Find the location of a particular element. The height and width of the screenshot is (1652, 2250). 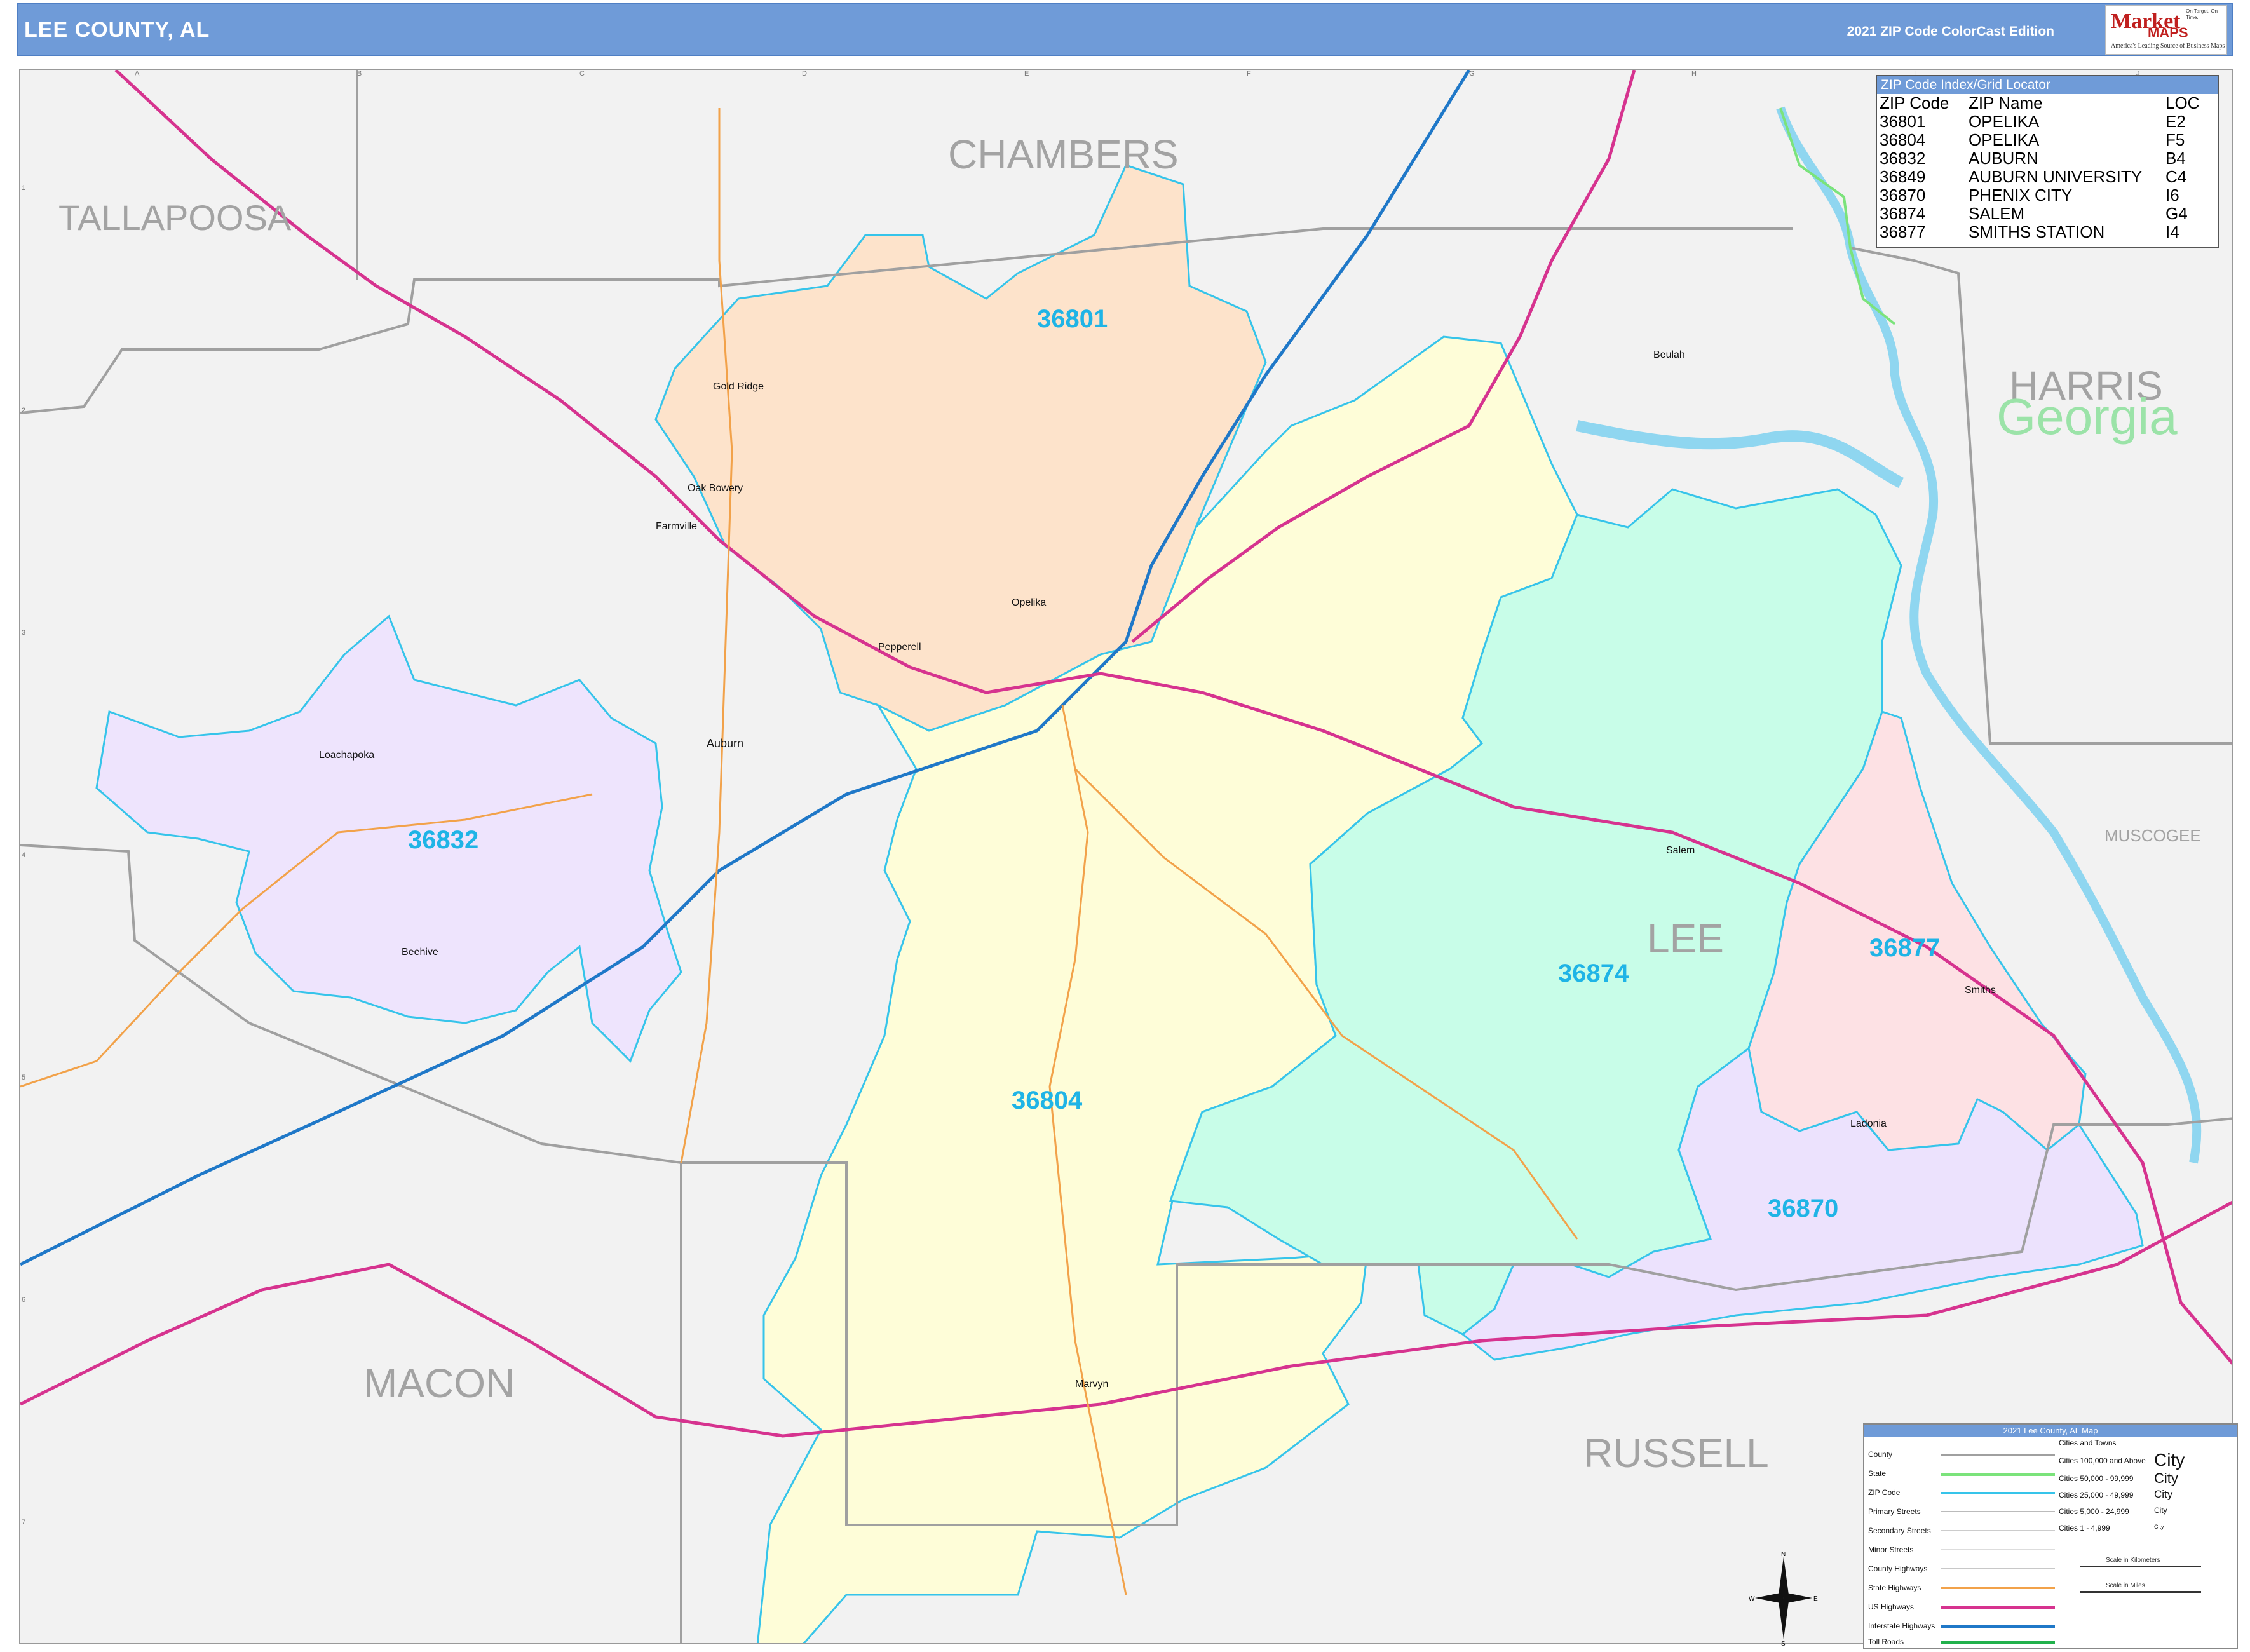

zip-label-36877: 36877 is located at coordinates (1905, 948).